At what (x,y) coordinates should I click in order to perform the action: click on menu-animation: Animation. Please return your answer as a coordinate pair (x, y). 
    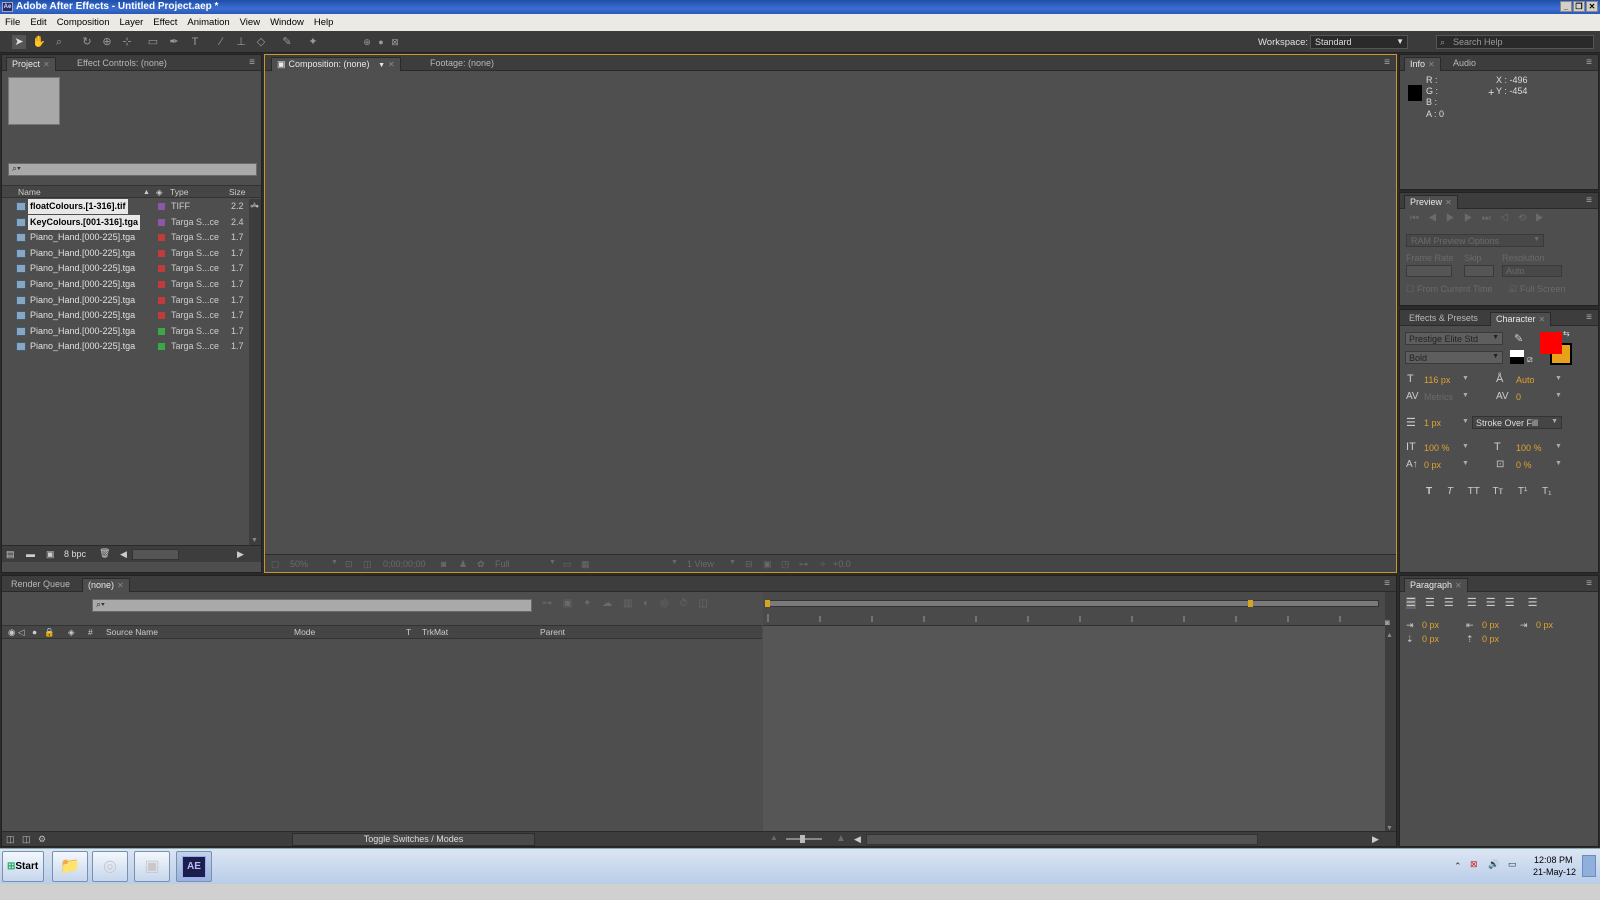
    Looking at the image, I should click on (208, 22).